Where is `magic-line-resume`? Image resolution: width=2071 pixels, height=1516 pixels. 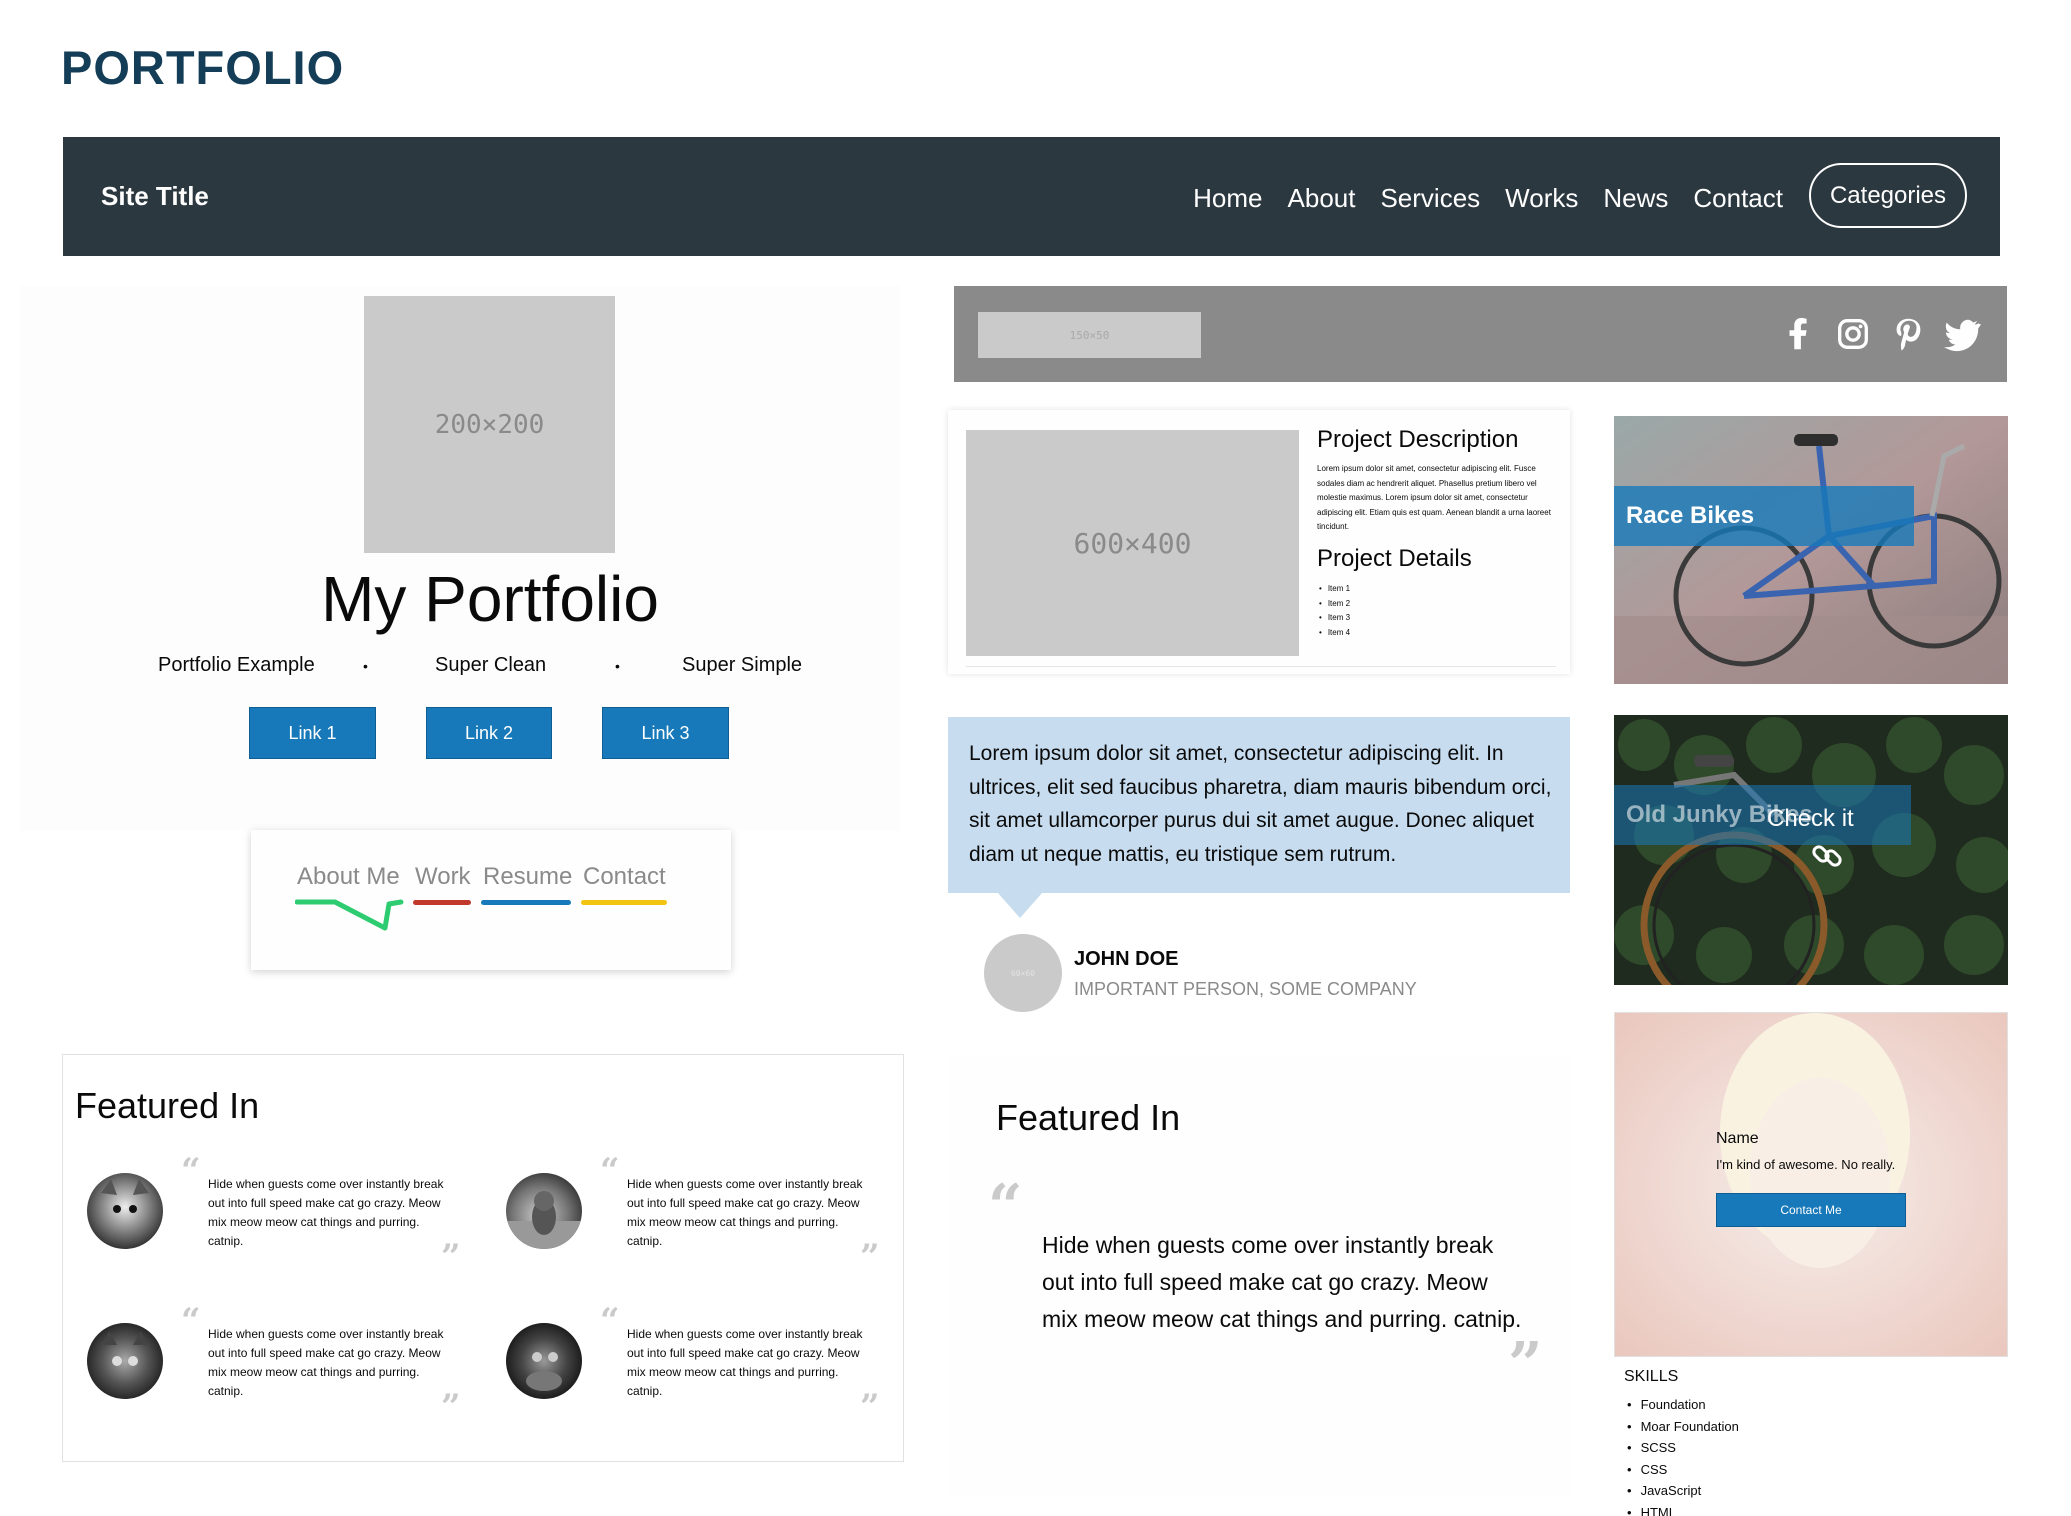 magic-line-resume is located at coordinates (526, 902).